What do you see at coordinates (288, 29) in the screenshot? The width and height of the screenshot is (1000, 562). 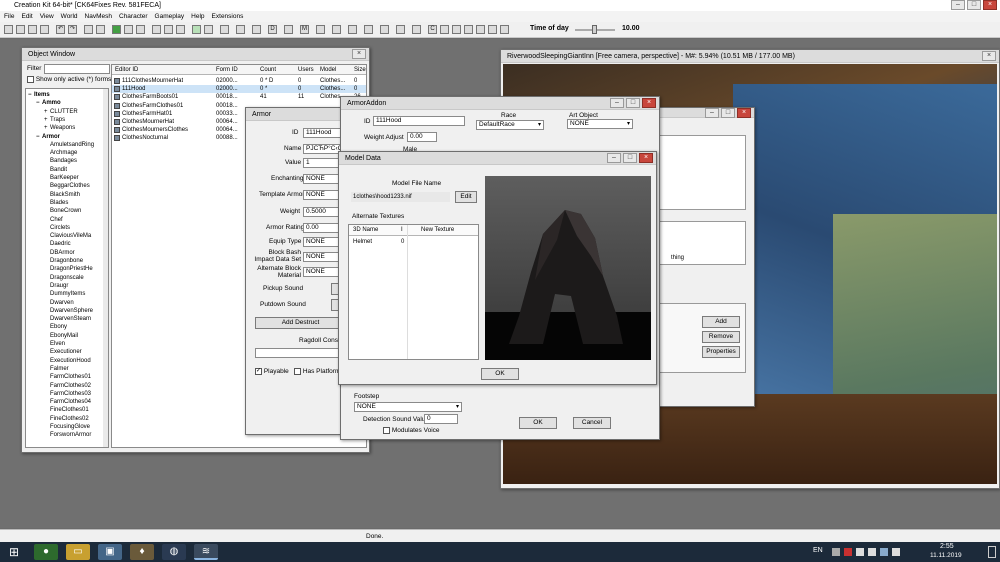 I see `ref-icon` at bounding box center [288, 29].